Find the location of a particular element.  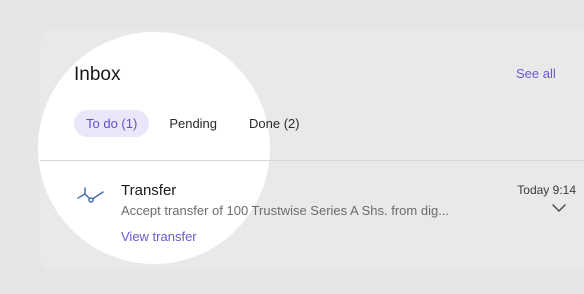

item-timestamp: Today 9:14 is located at coordinates (546, 190).